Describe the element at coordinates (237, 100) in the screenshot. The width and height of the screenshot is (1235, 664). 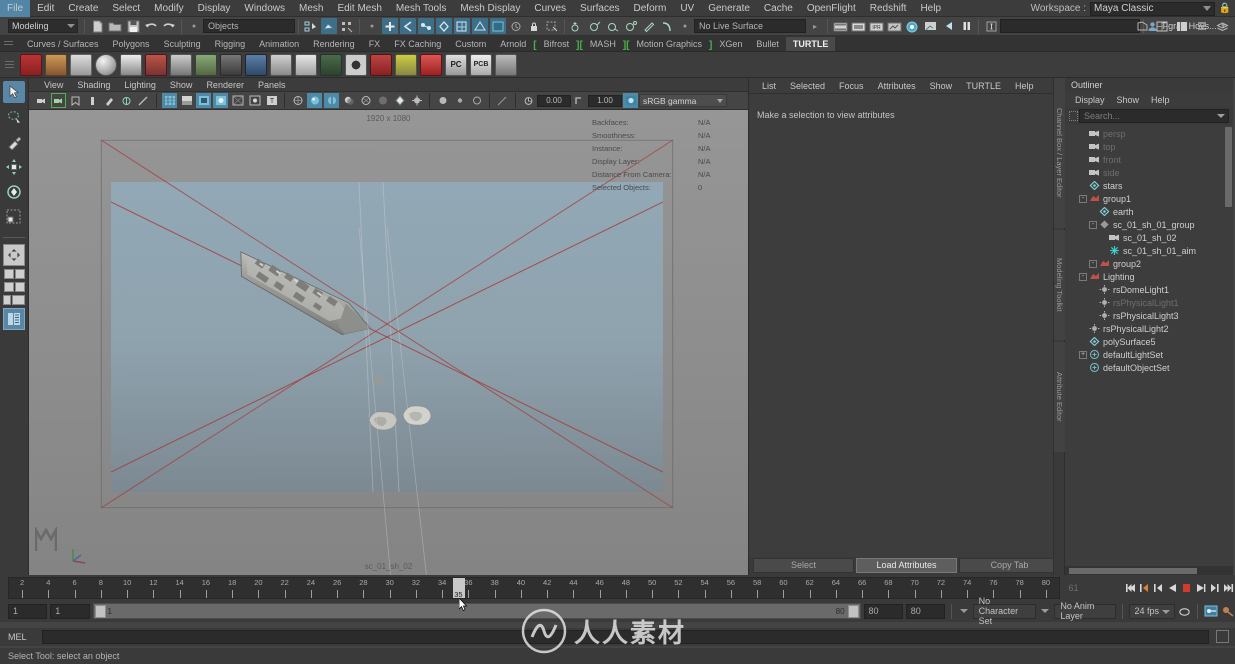
I see `texture-display-icon` at that location.